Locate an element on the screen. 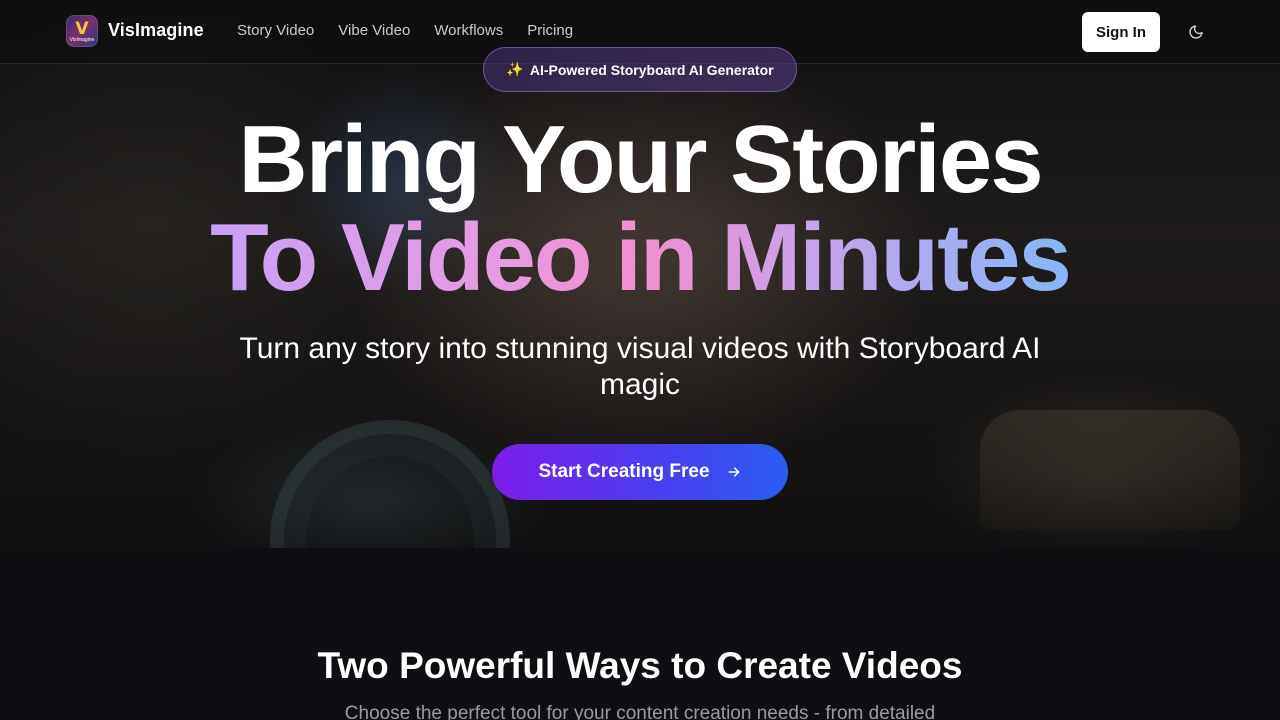 Image resolution: width=1280 pixels, height=720 pixels. theme-toggle-button is located at coordinates (1196, 32).